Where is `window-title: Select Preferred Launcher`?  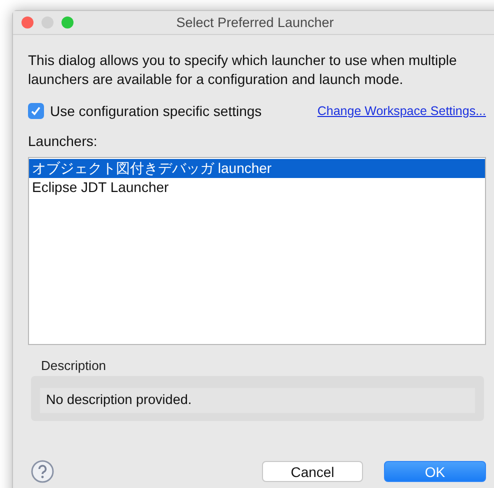
window-title: Select Preferred Launcher is located at coordinates (255, 22).